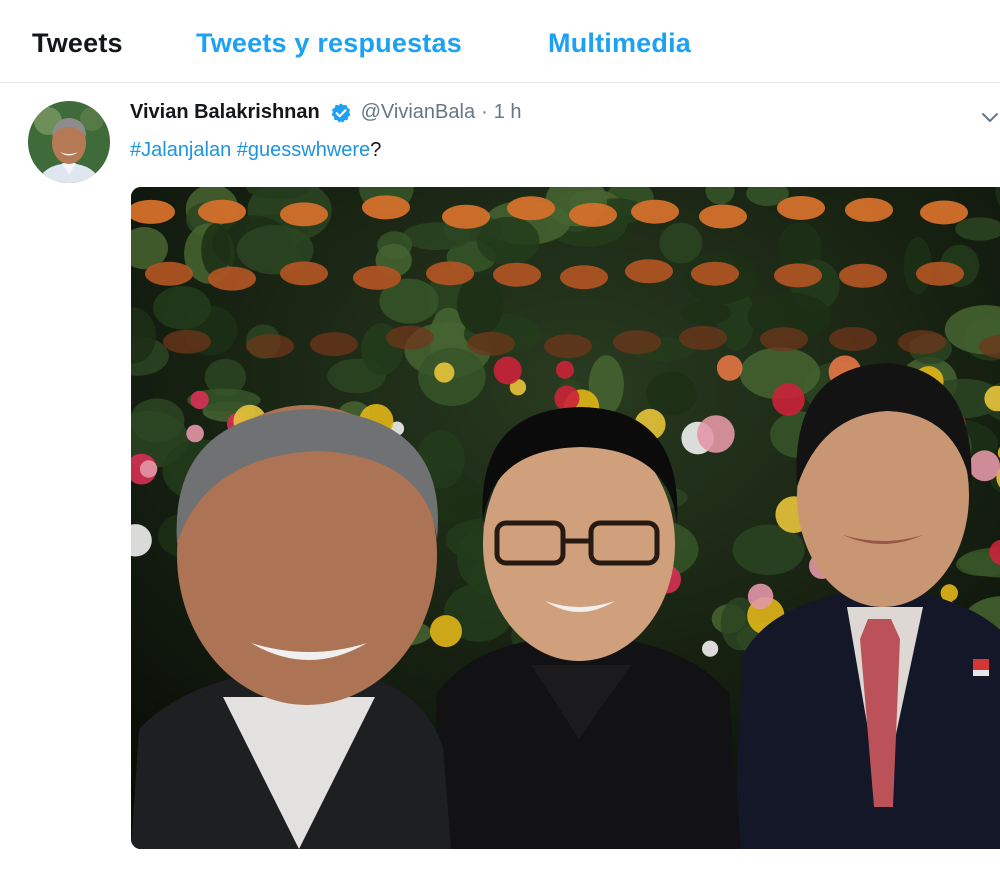 Image resolution: width=1000 pixels, height=869 pixels. Describe the element at coordinates (303, 150) in the screenshot. I see `hashtag-link: #guesswhwere` at that location.